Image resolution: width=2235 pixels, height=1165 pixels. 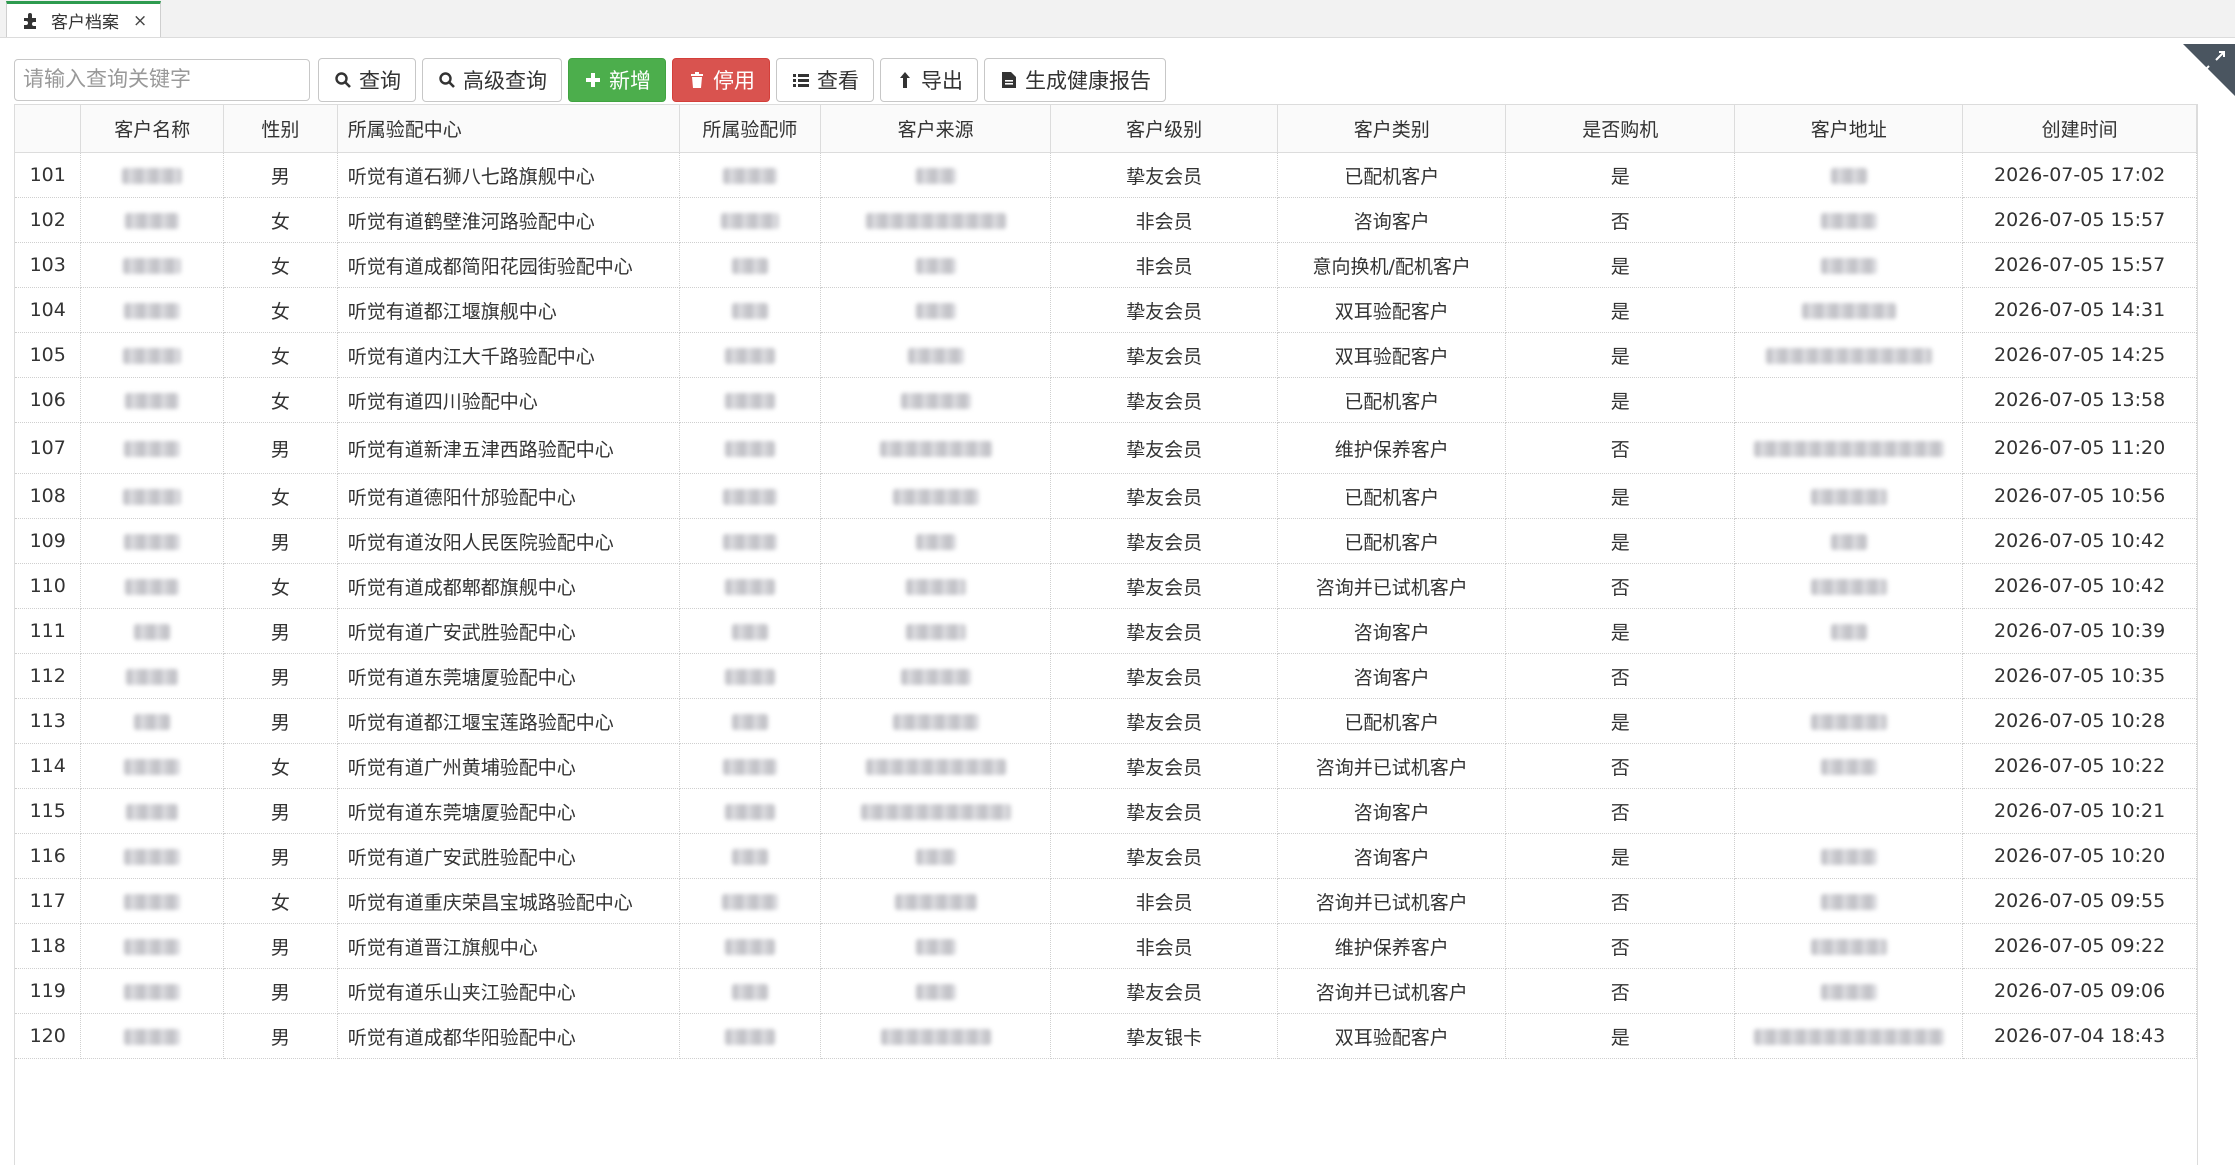 I want to click on table-row: 106 女听觉有道四川验配中心 挚友会员 已配机客户是 2026-07-05 13:58, so click(x=1106, y=400).